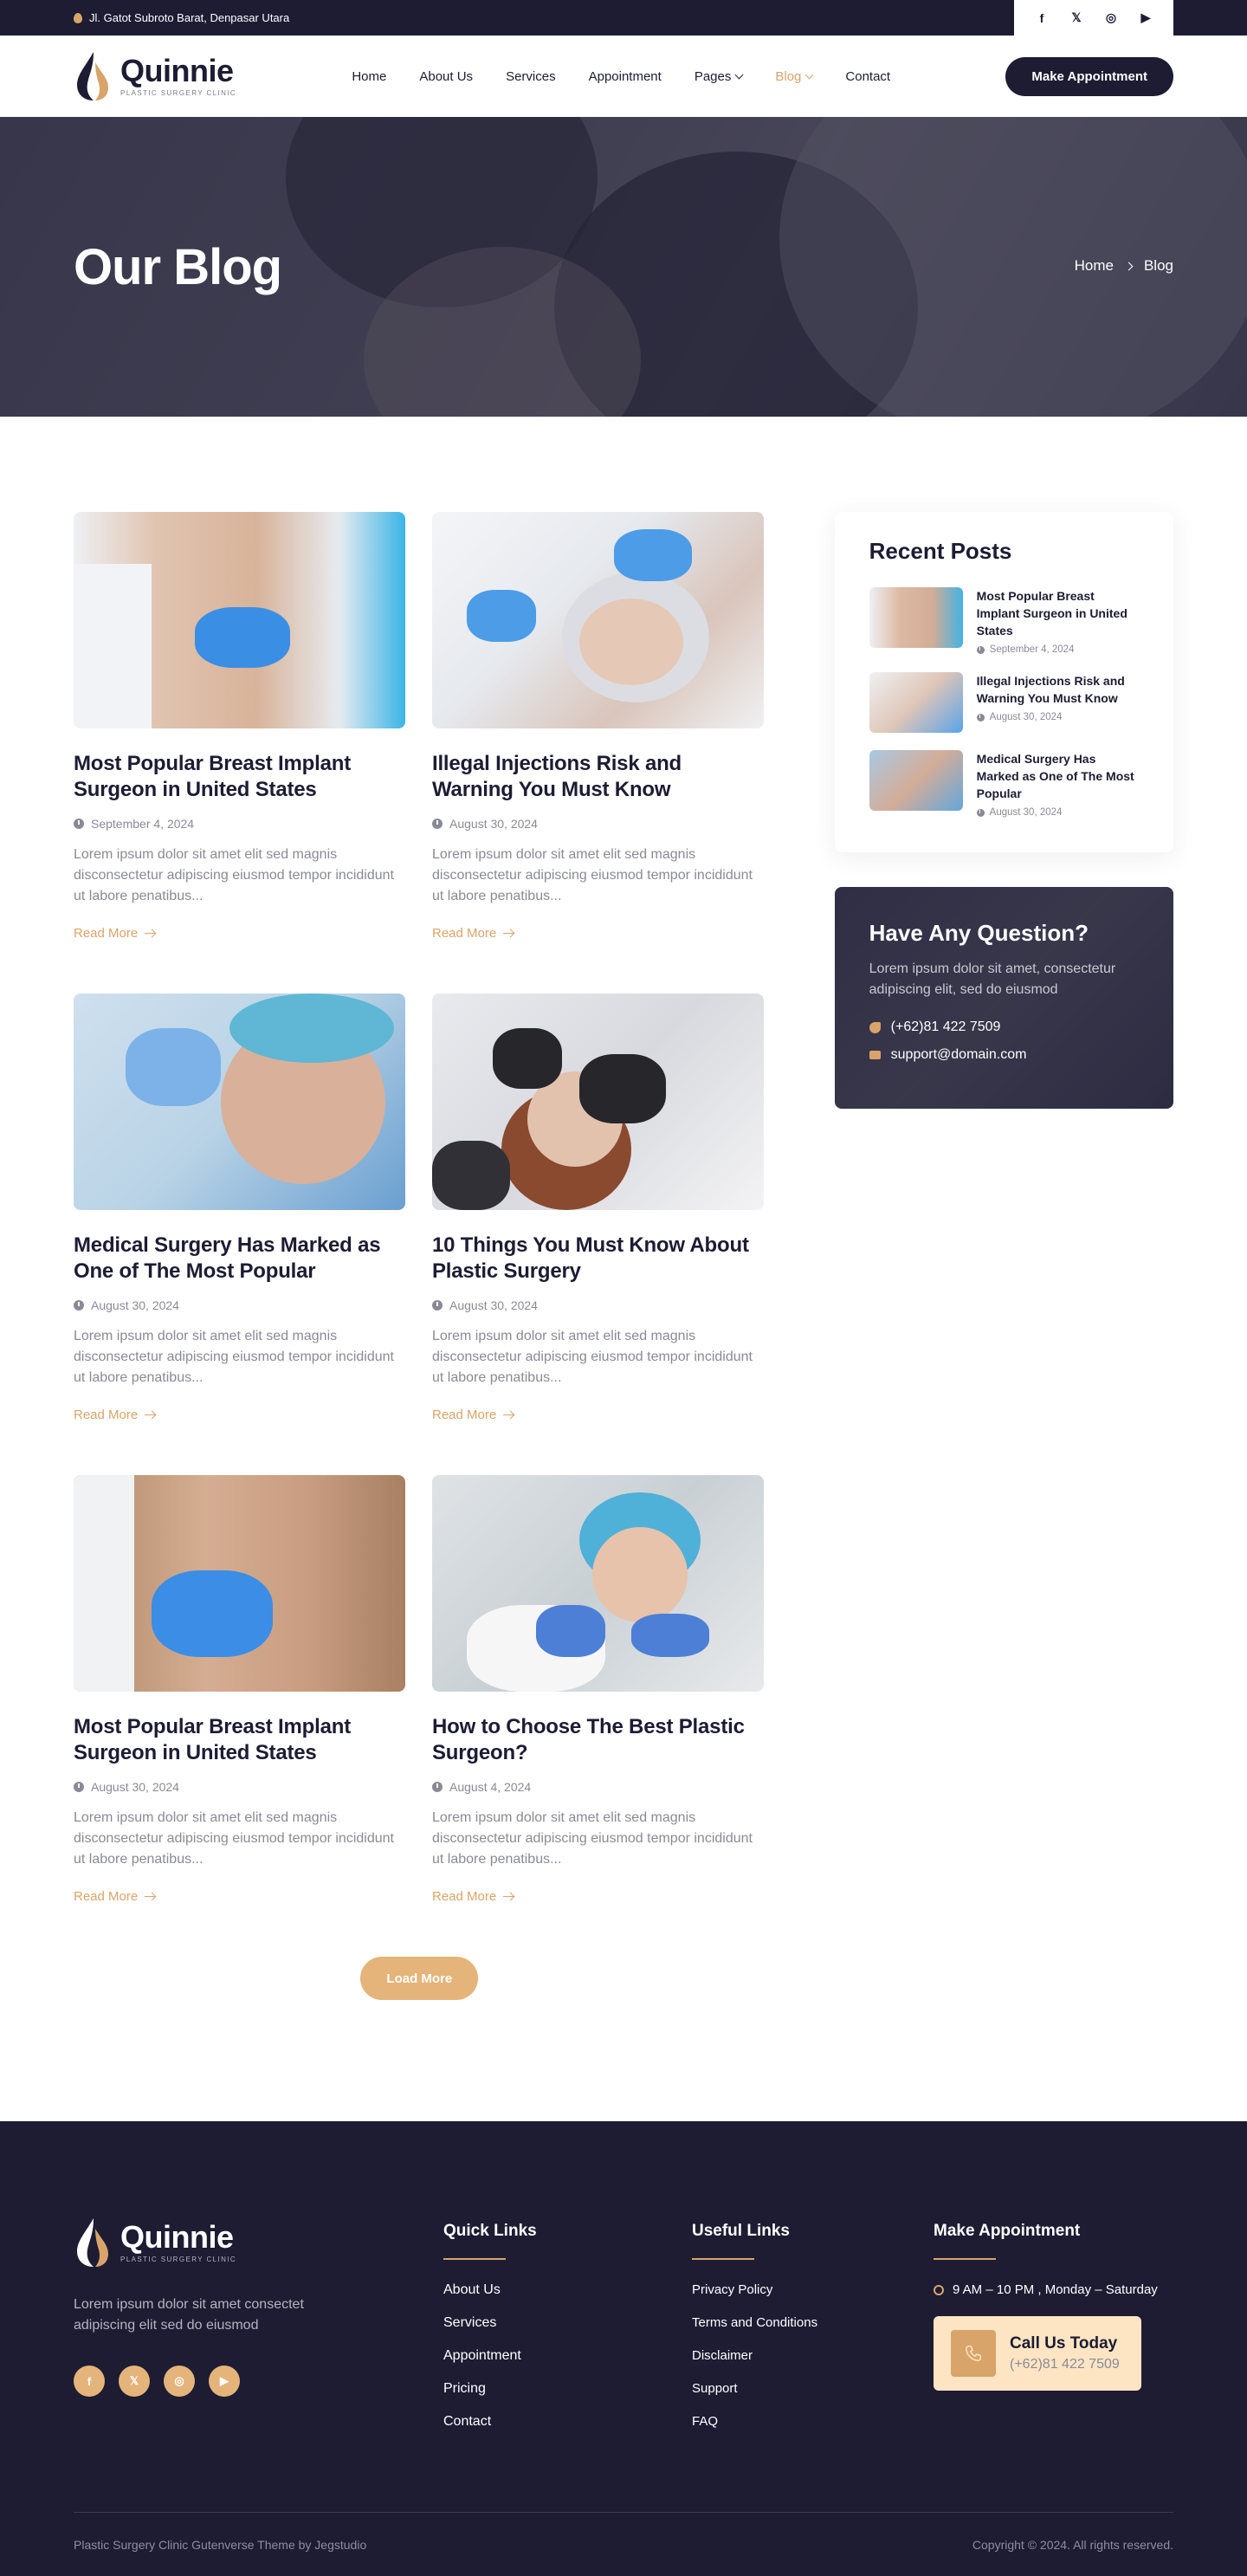  I want to click on nav-services: Services, so click(531, 76).